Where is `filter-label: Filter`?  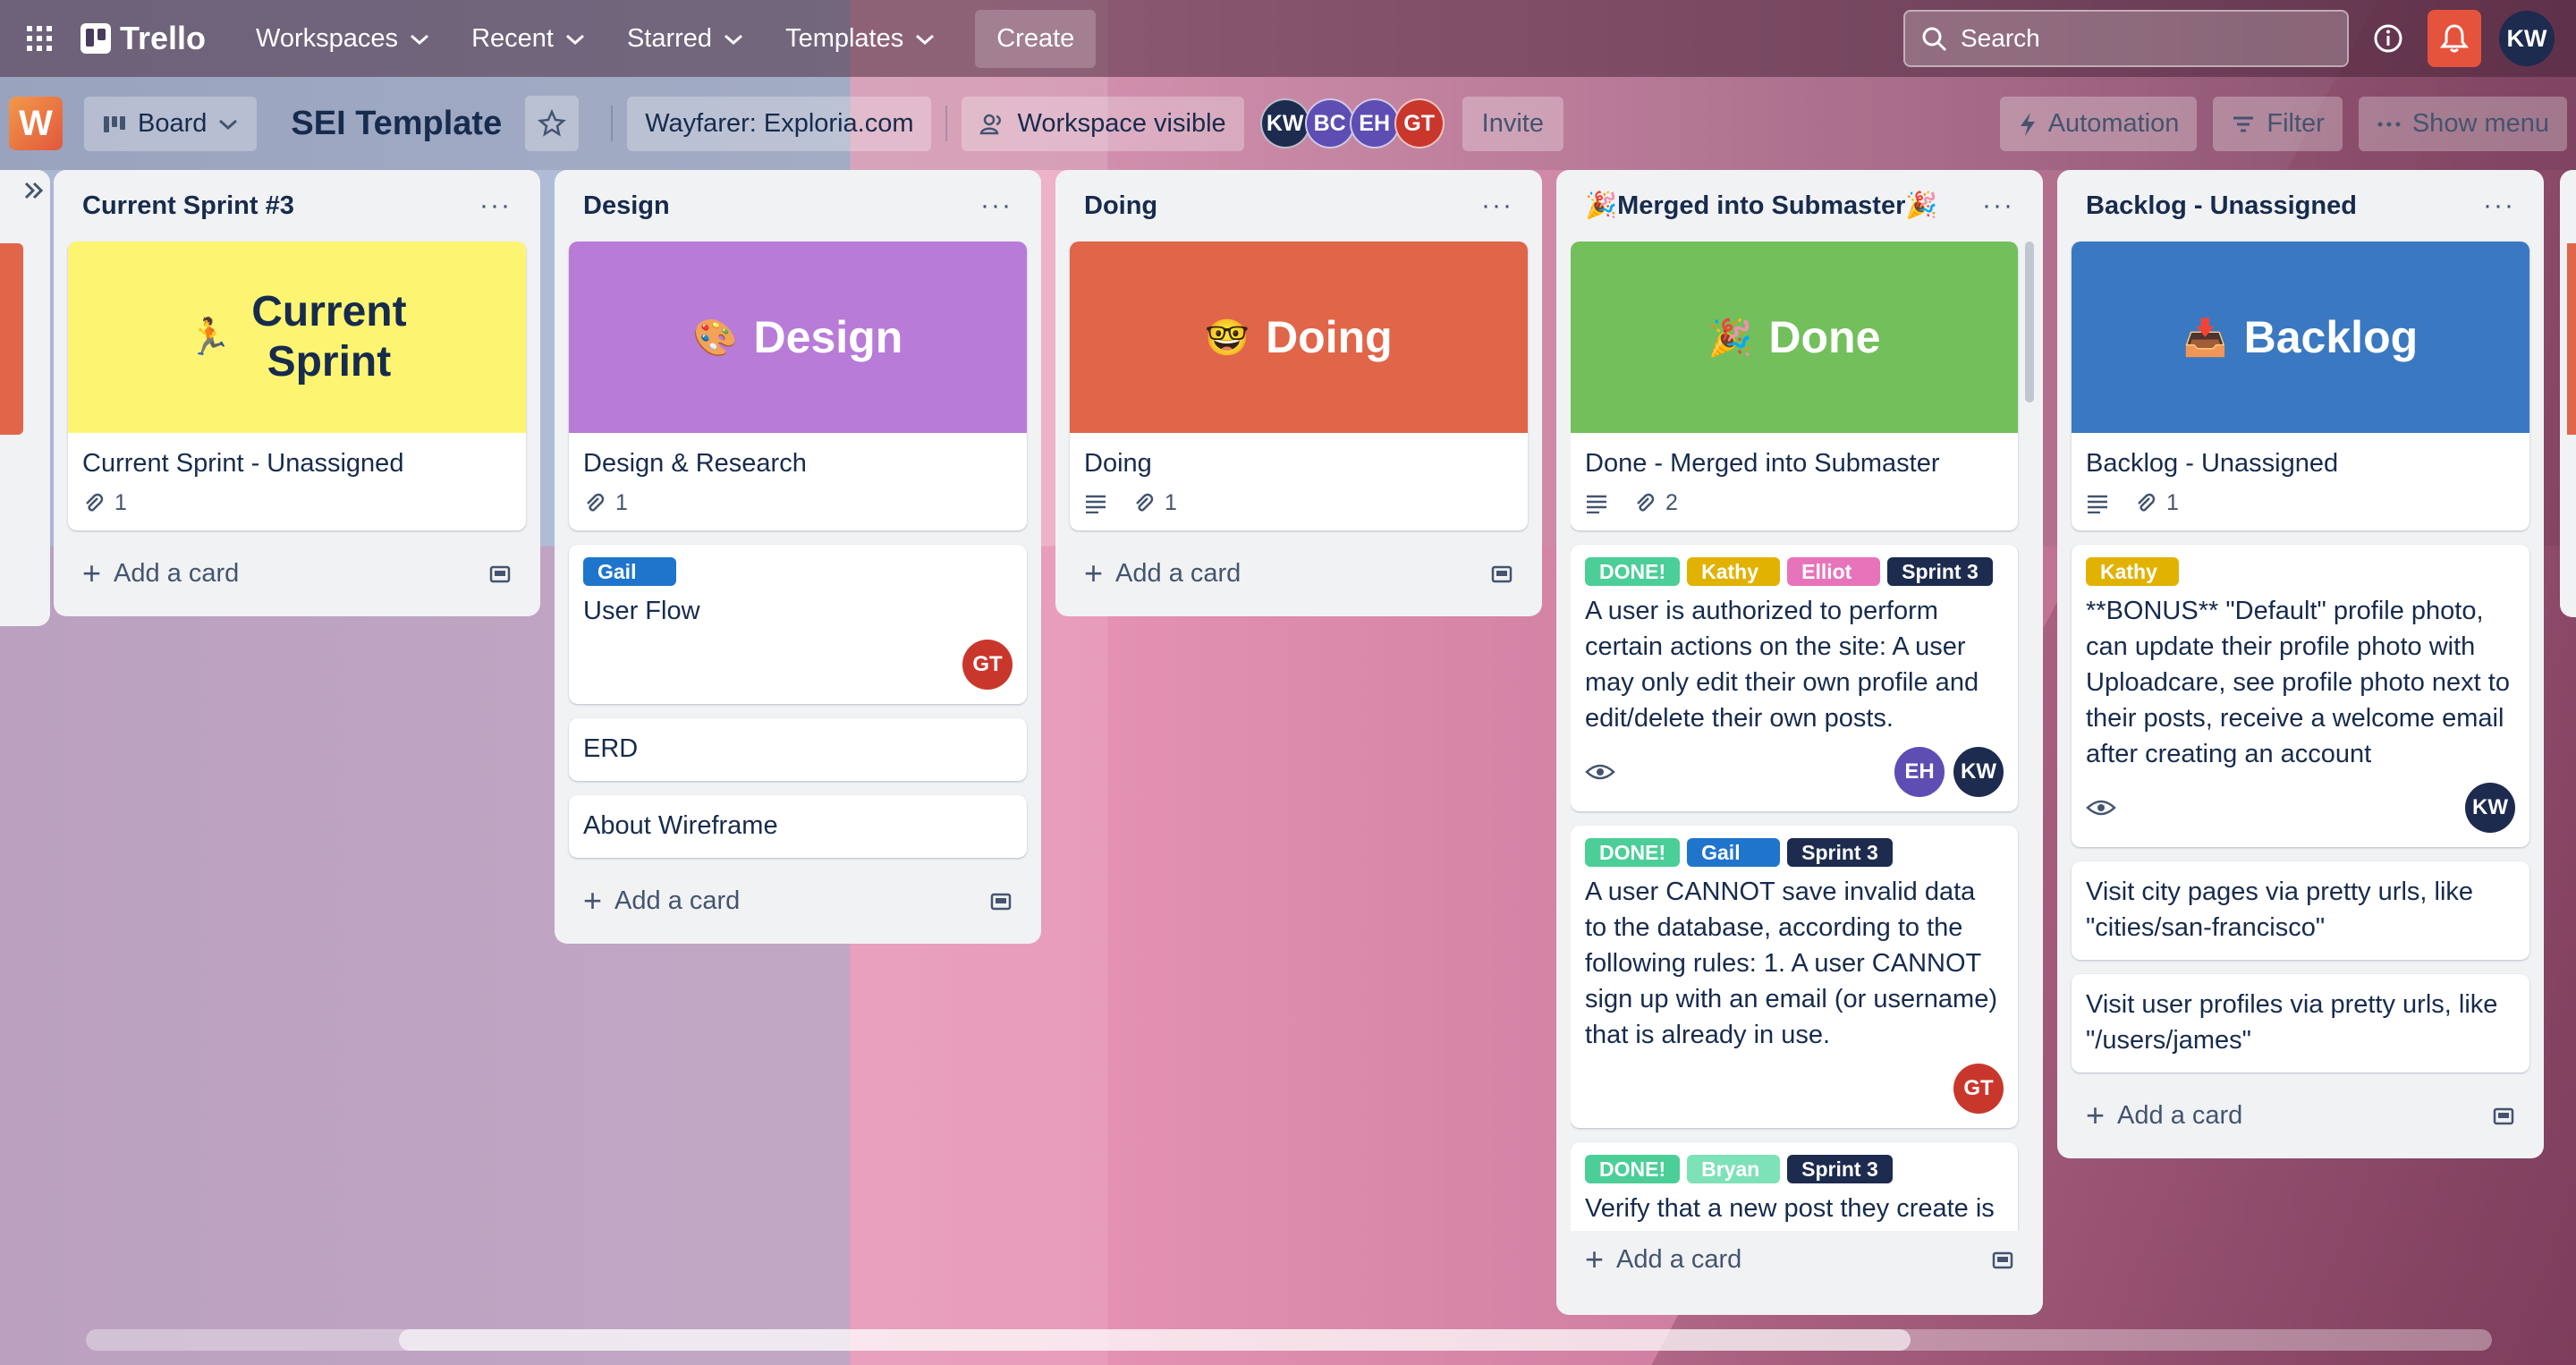 filter-label: Filter is located at coordinates (2296, 123).